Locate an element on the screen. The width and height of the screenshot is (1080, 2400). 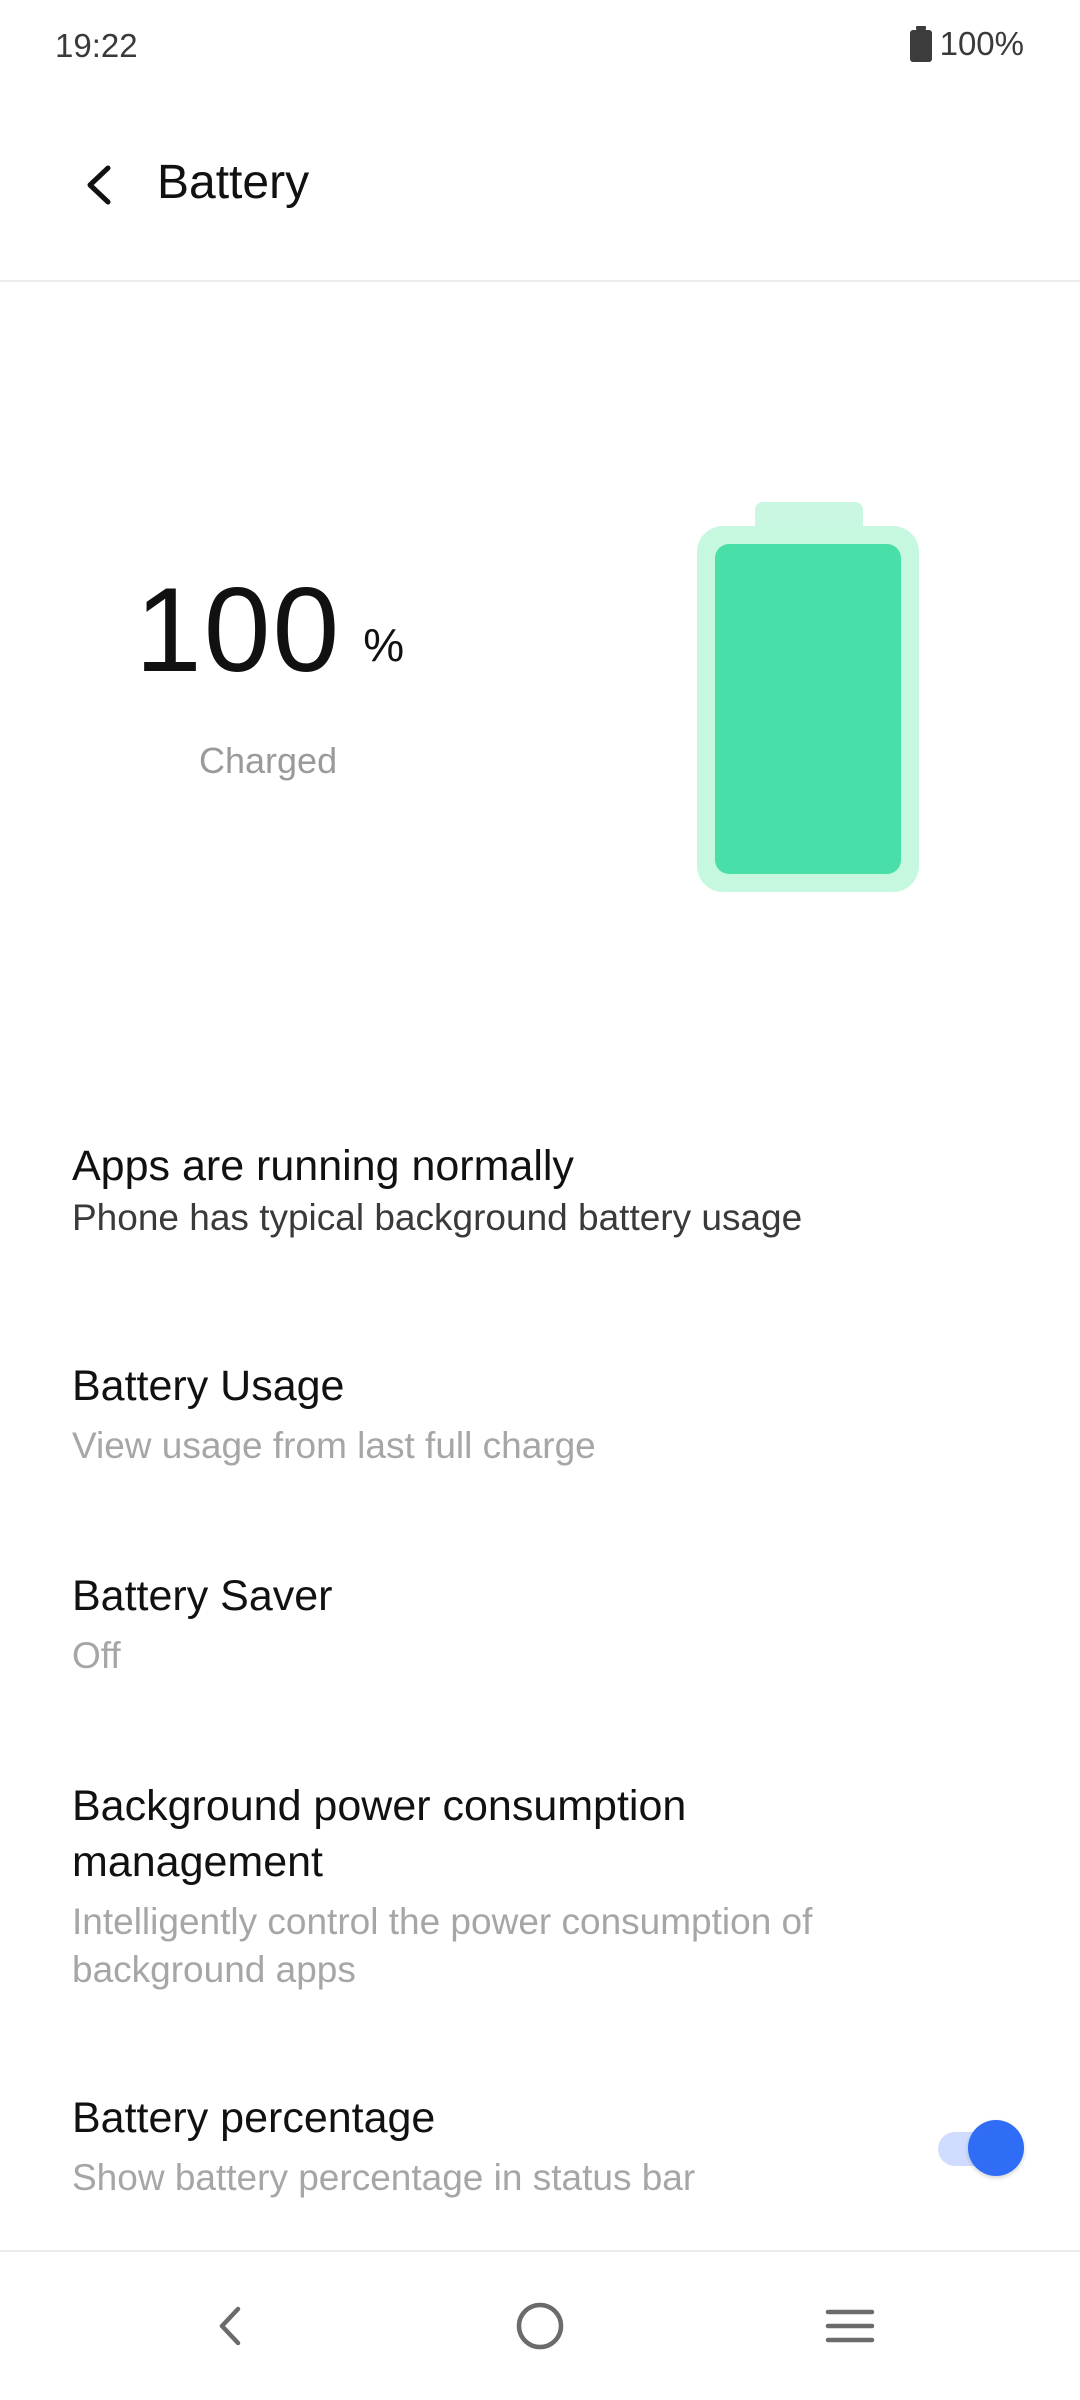
battery-percentage-subtitle: Show battery percentage in status bar is located at coordinates (384, 2177).